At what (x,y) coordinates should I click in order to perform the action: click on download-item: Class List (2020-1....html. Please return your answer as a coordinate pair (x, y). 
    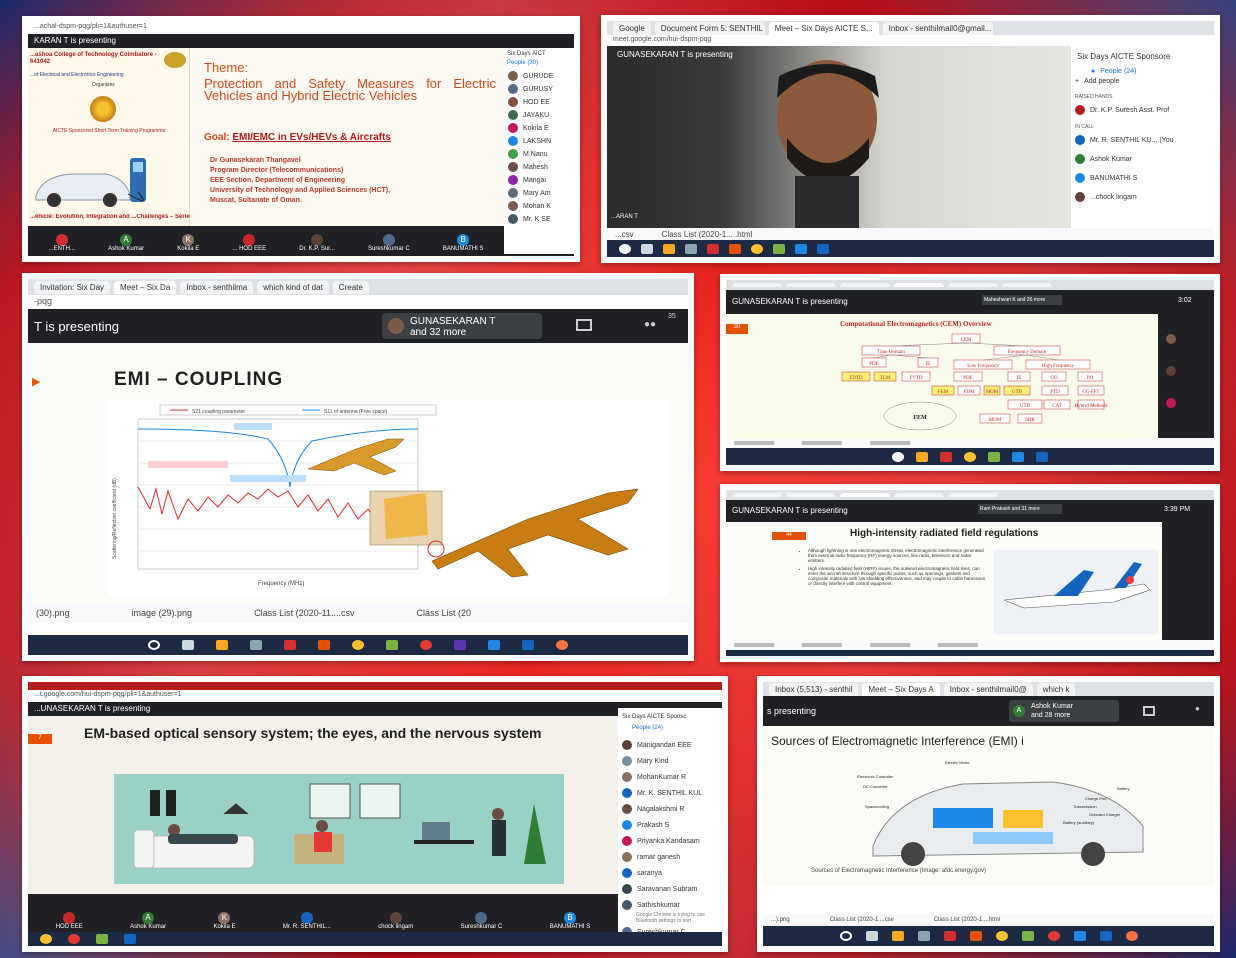
    Looking at the image, I should click on (967, 920).